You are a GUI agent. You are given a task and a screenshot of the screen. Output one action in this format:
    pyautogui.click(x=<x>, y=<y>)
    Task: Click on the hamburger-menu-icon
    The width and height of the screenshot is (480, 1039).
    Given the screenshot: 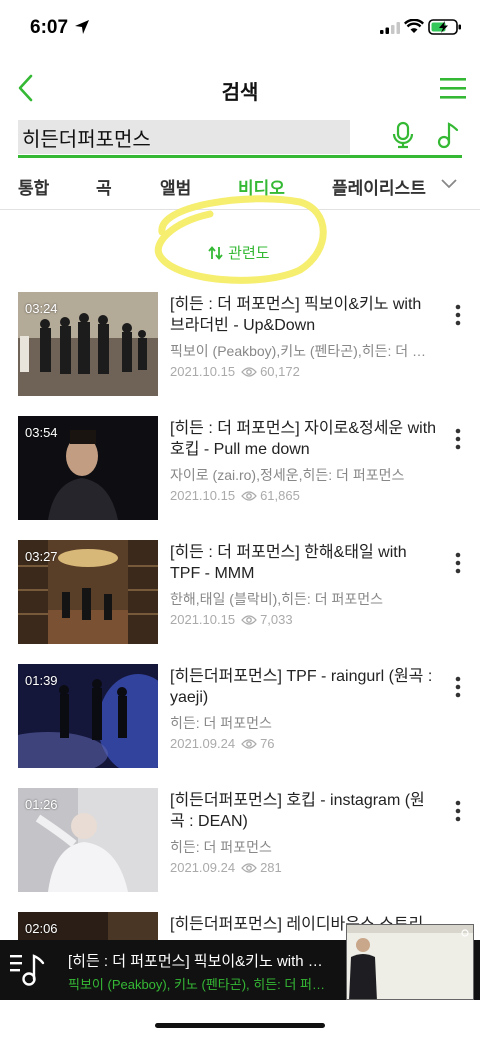 What is the action you would take?
    pyautogui.click(x=453, y=88)
    